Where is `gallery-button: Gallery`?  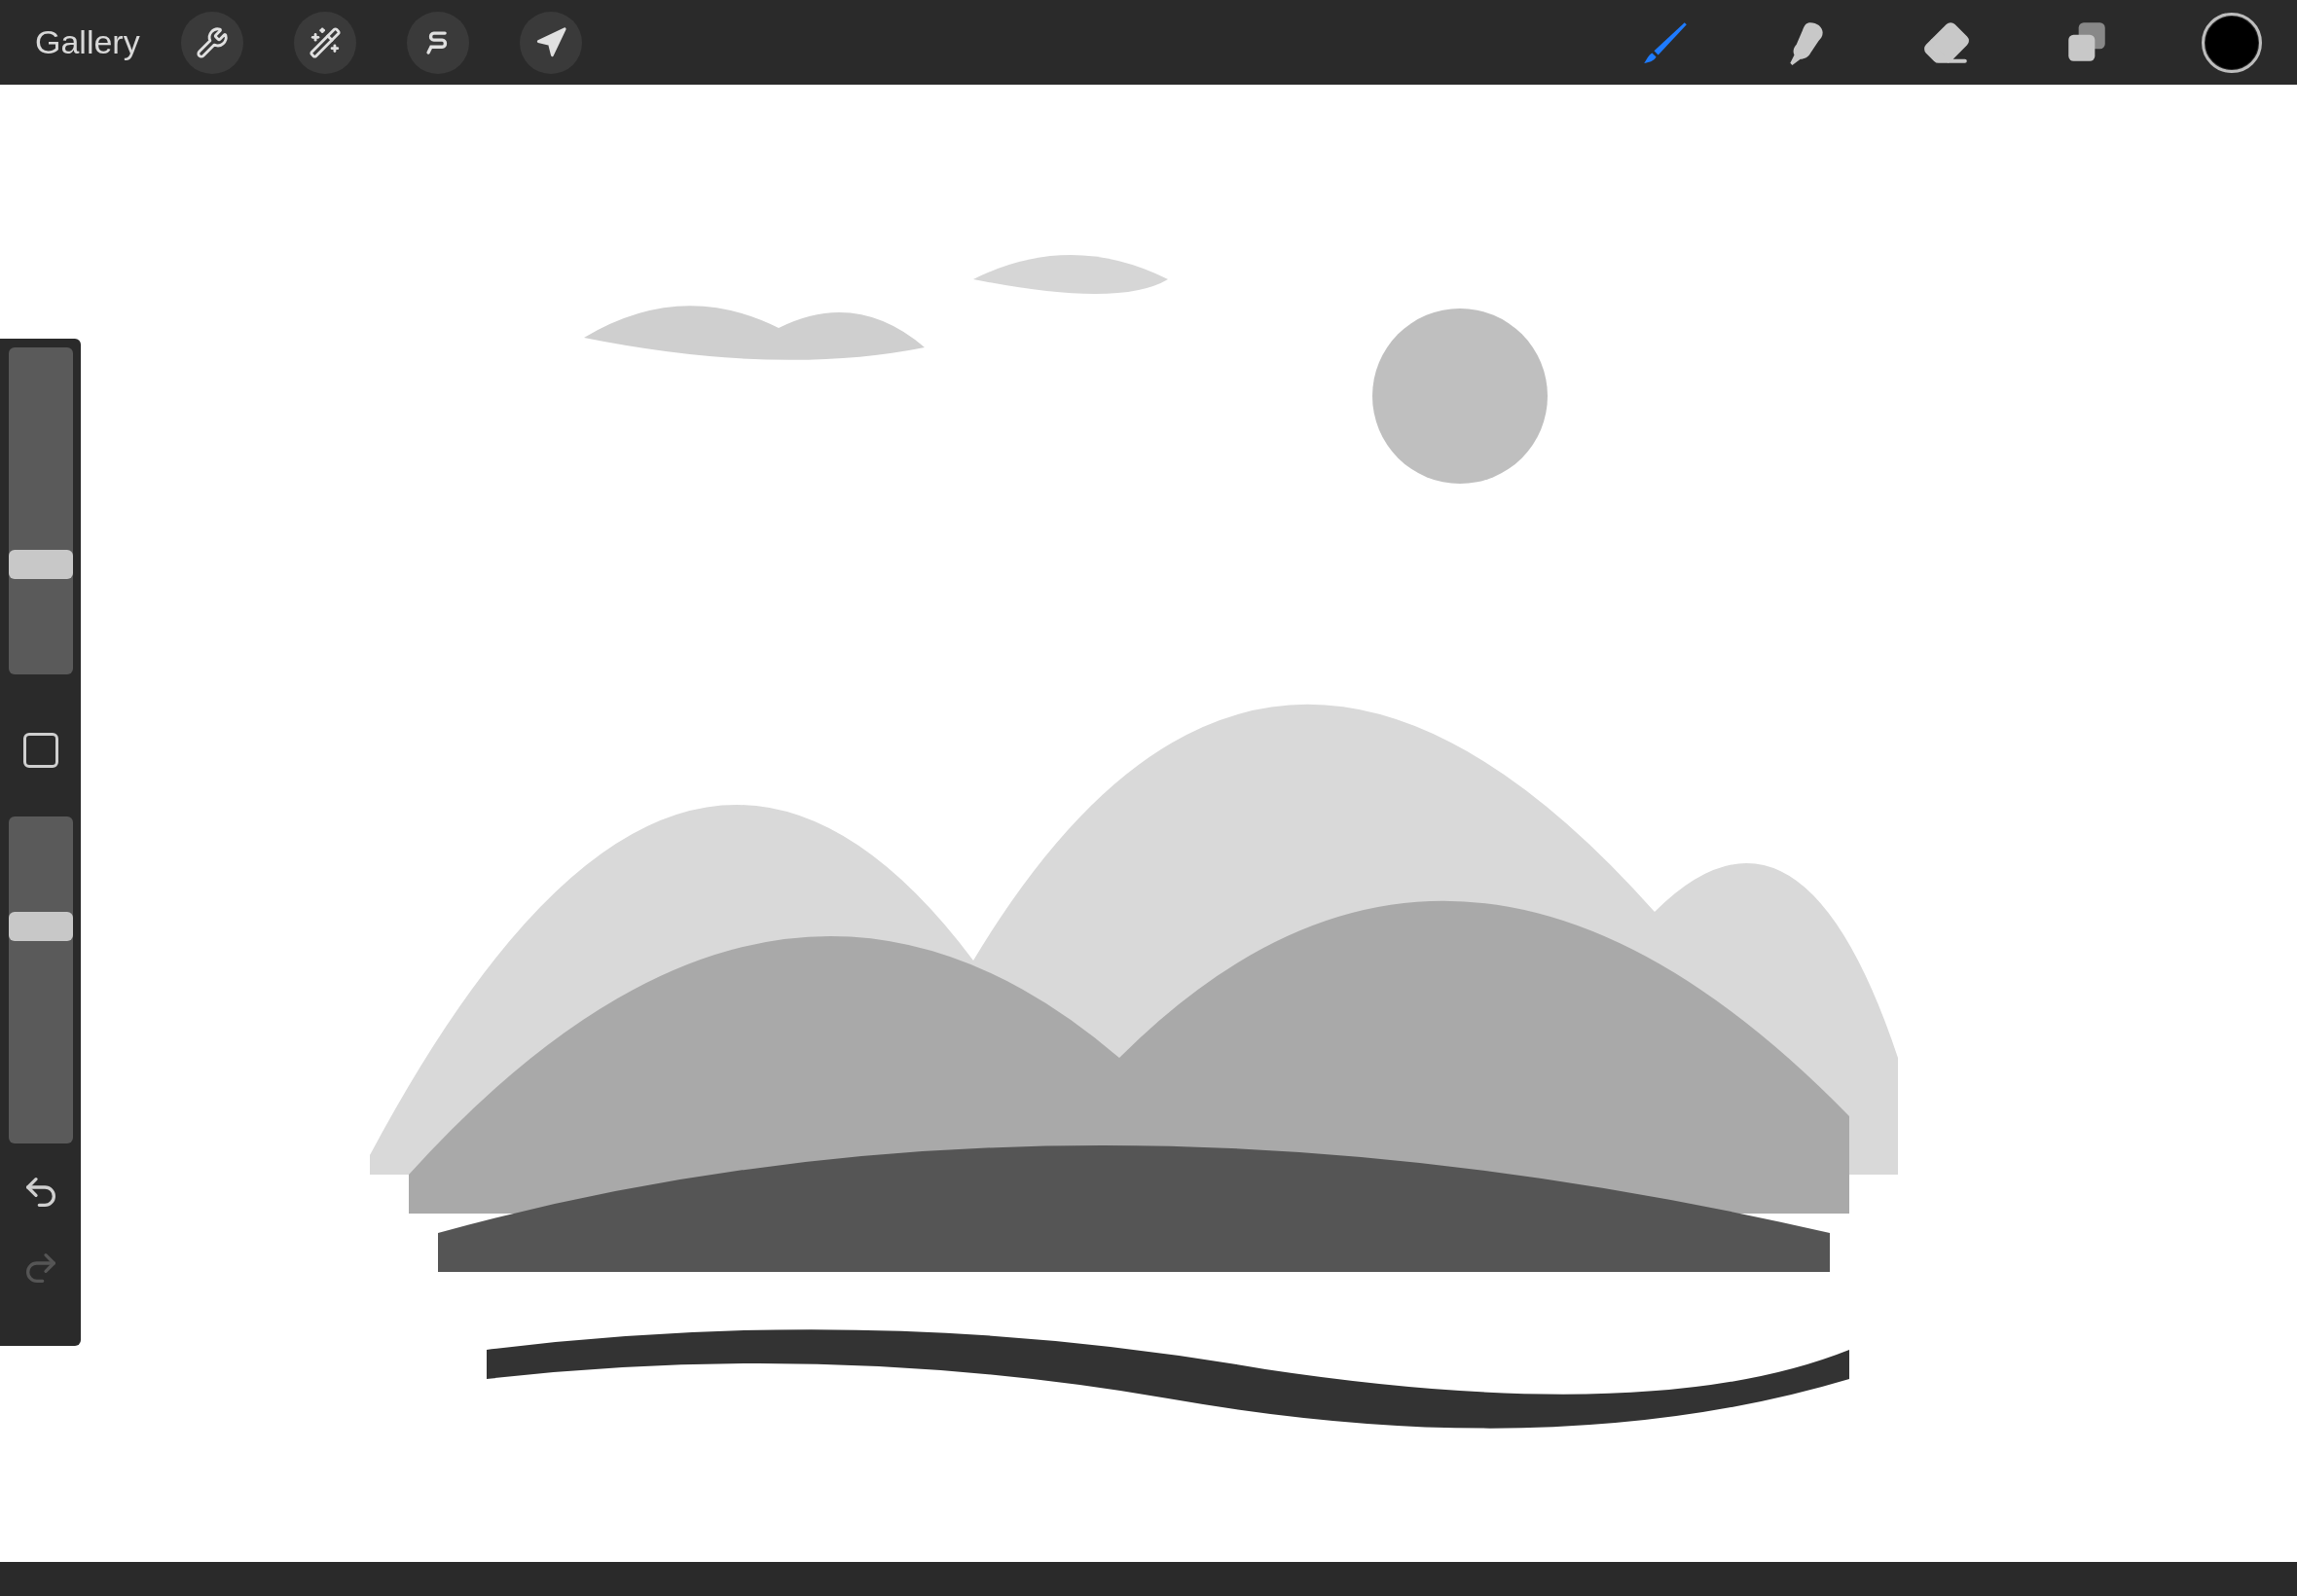 gallery-button: Gallery is located at coordinates (87, 42).